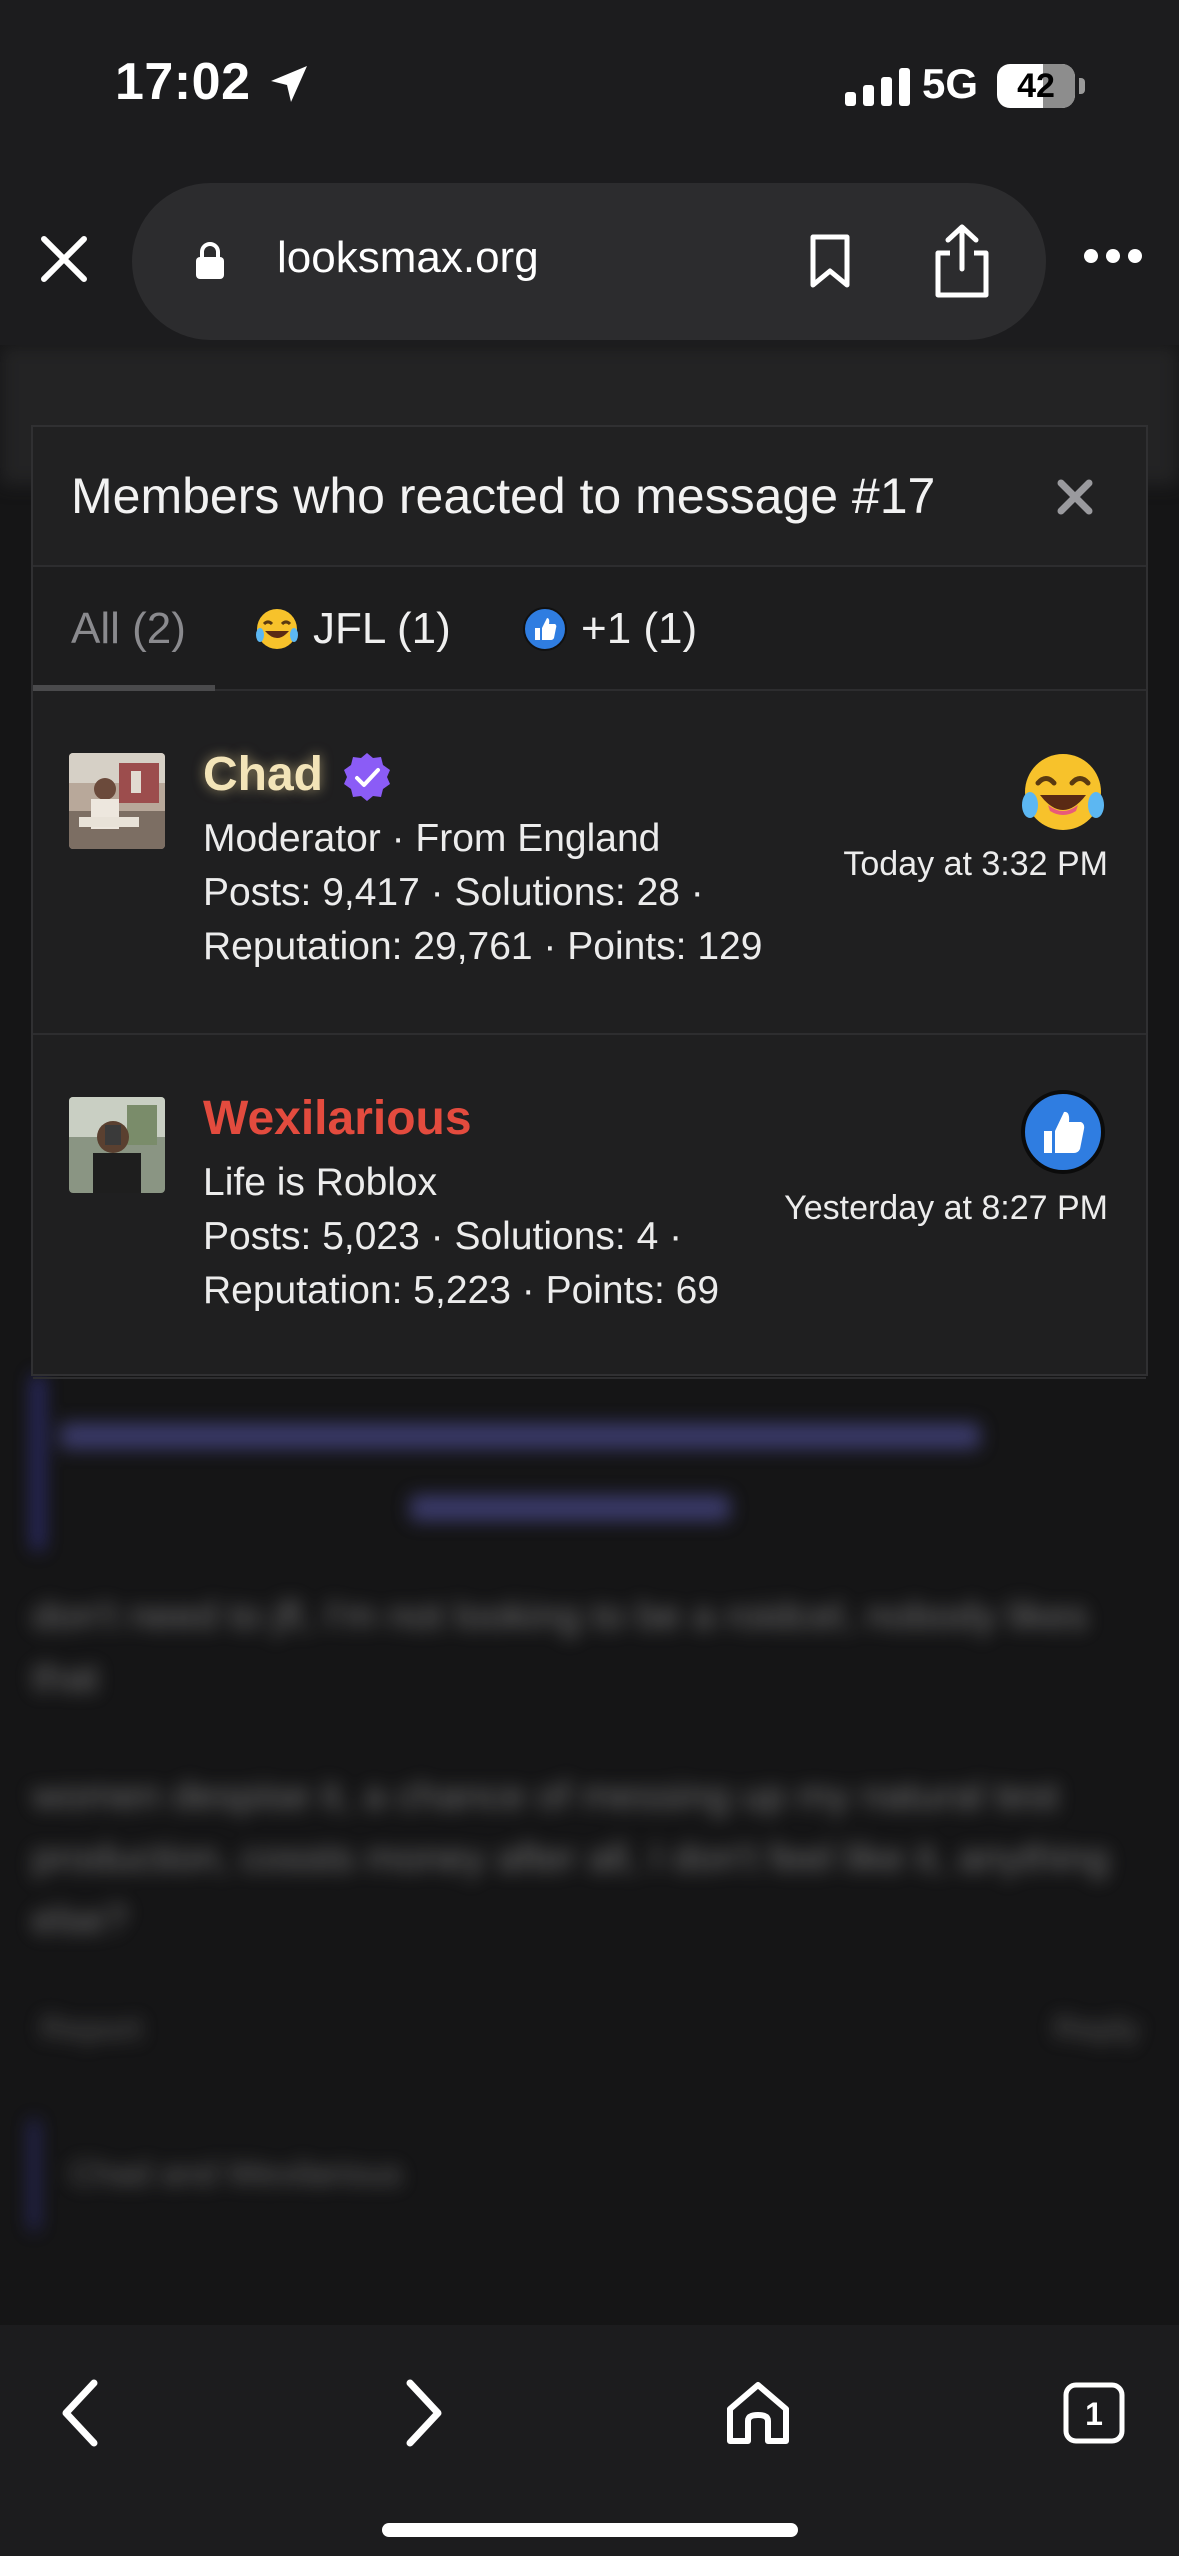 The image size is (1179, 2556). I want to click on forward-icon, so click(420, 2413).